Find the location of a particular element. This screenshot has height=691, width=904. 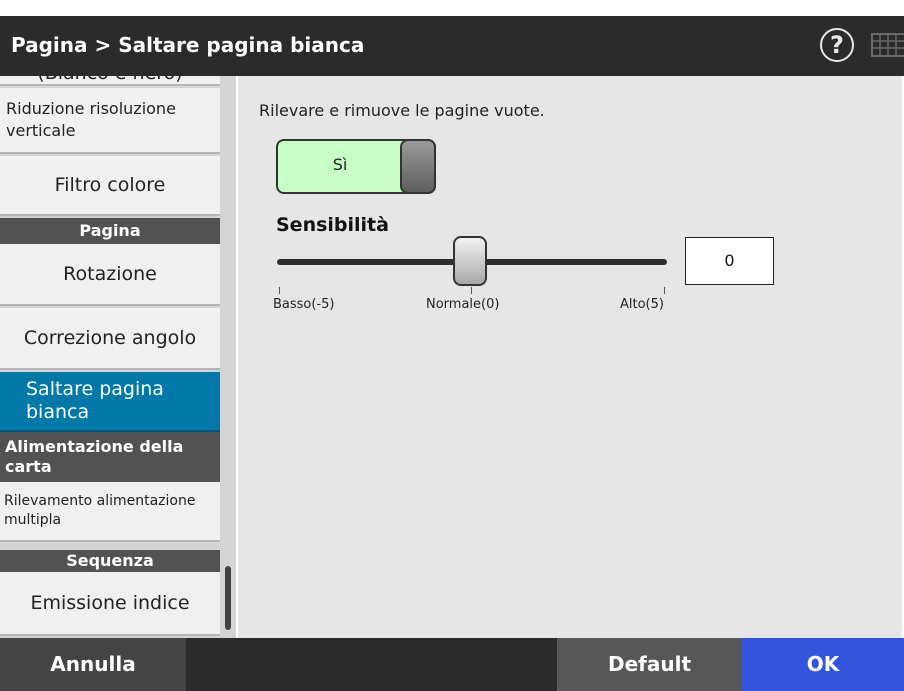

default-button: Default is located at coordinates (649, 664).